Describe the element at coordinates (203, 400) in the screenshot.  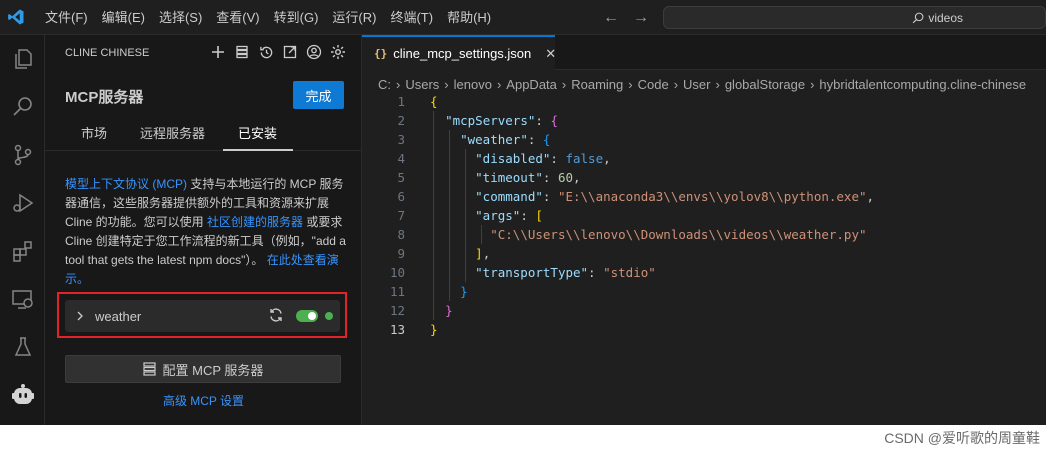
I see `advanced-mcp-settings-link: 高级 MCP 设置` at that location.